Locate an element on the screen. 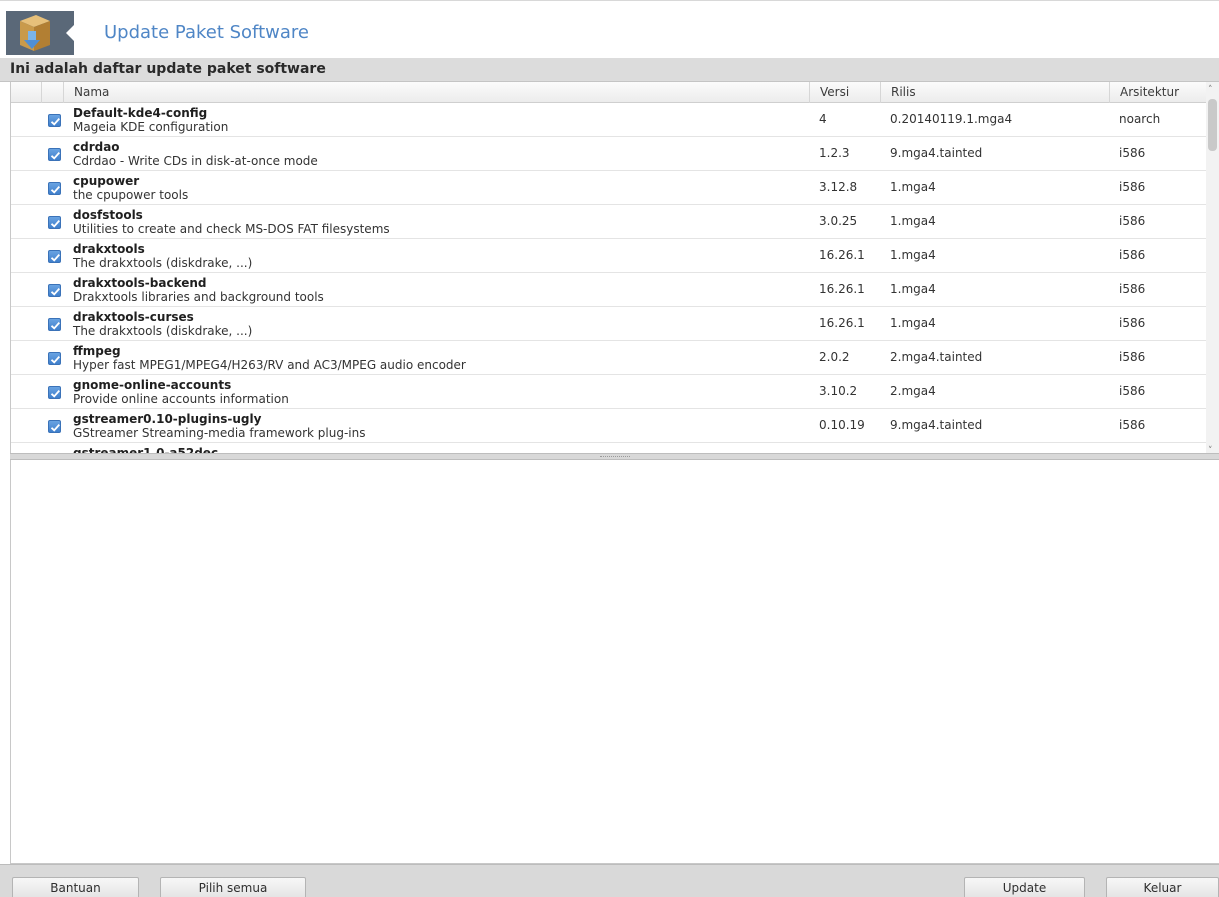 The image size is (1219, 897). header: Update Paket Software is located at coordinates (609, 29).